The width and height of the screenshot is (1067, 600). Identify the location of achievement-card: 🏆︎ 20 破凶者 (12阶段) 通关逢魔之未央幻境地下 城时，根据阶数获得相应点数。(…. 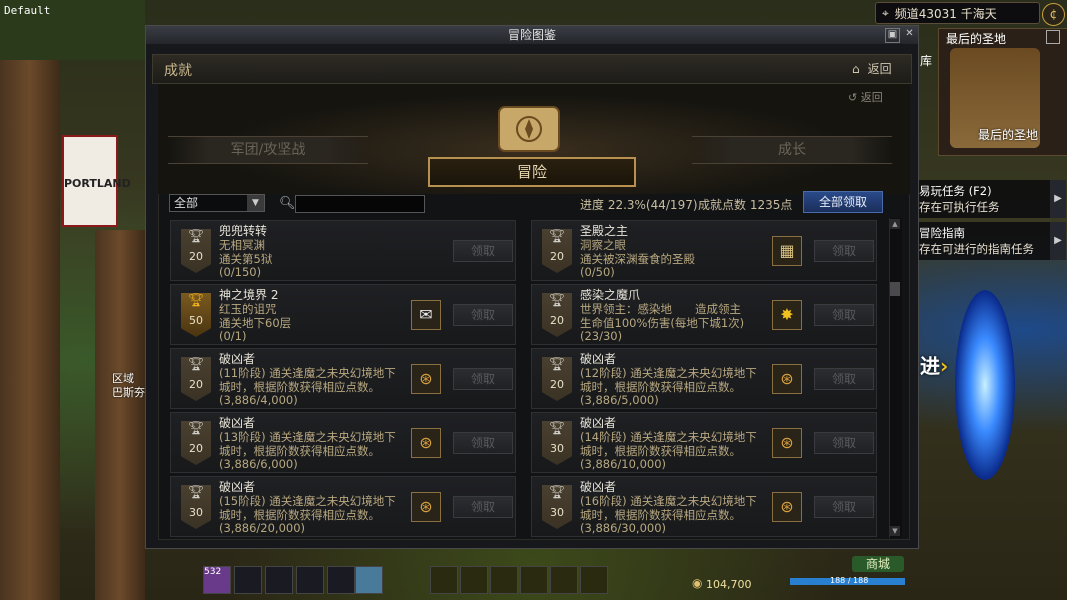
(704, 378).